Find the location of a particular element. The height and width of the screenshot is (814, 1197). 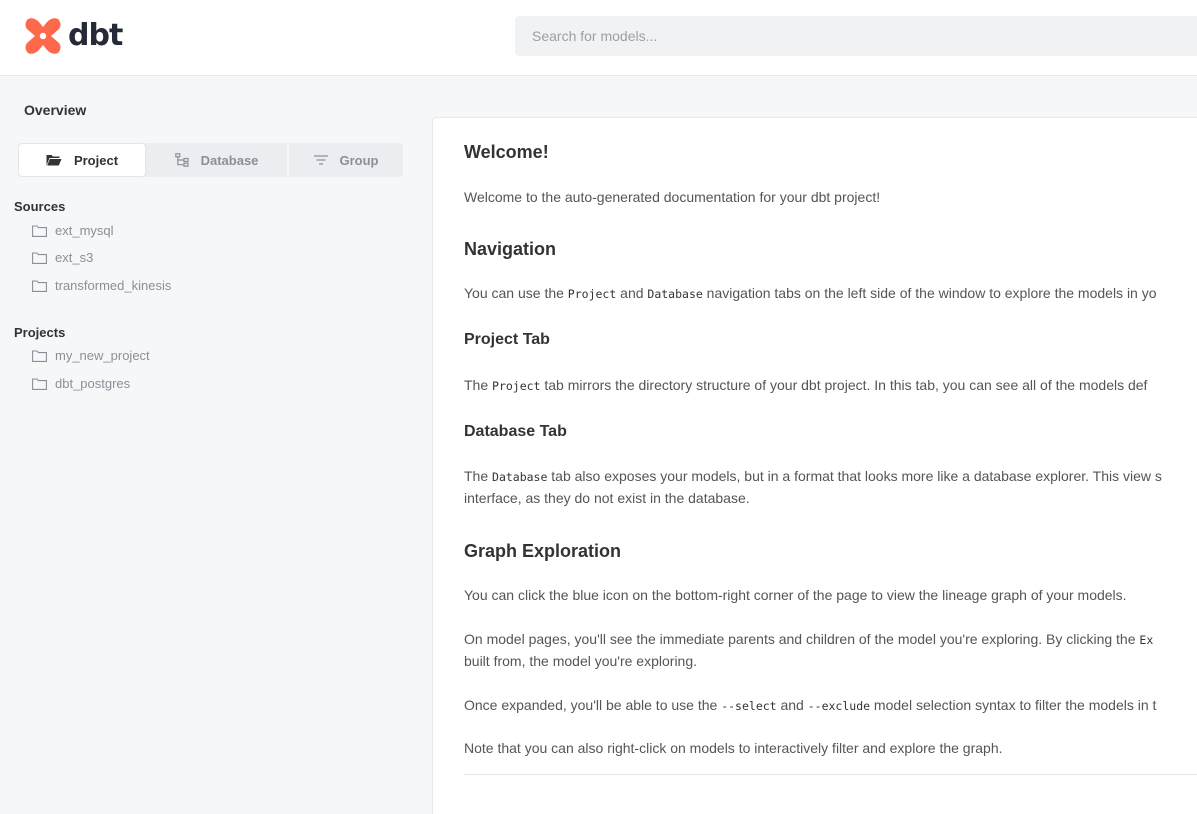

sidebar-tabs: Project Database Group is located at coordinates (210, 160).